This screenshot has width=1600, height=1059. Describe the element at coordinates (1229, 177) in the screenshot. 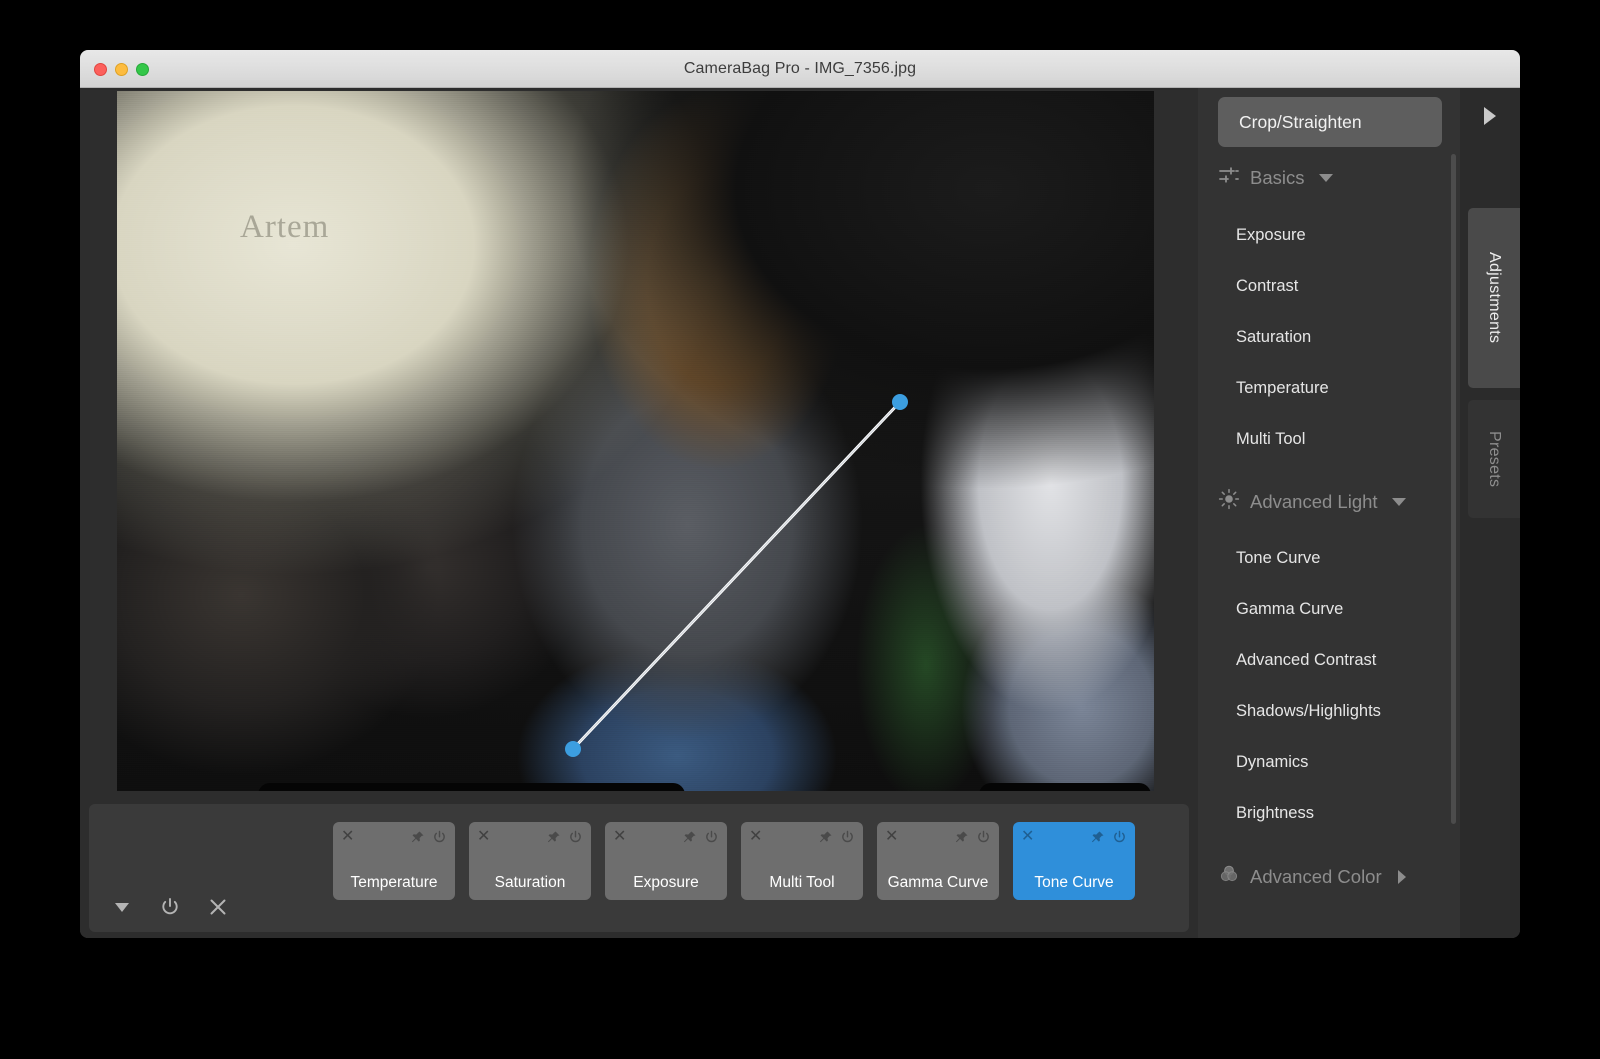

I see `sliders-icon` at that location.